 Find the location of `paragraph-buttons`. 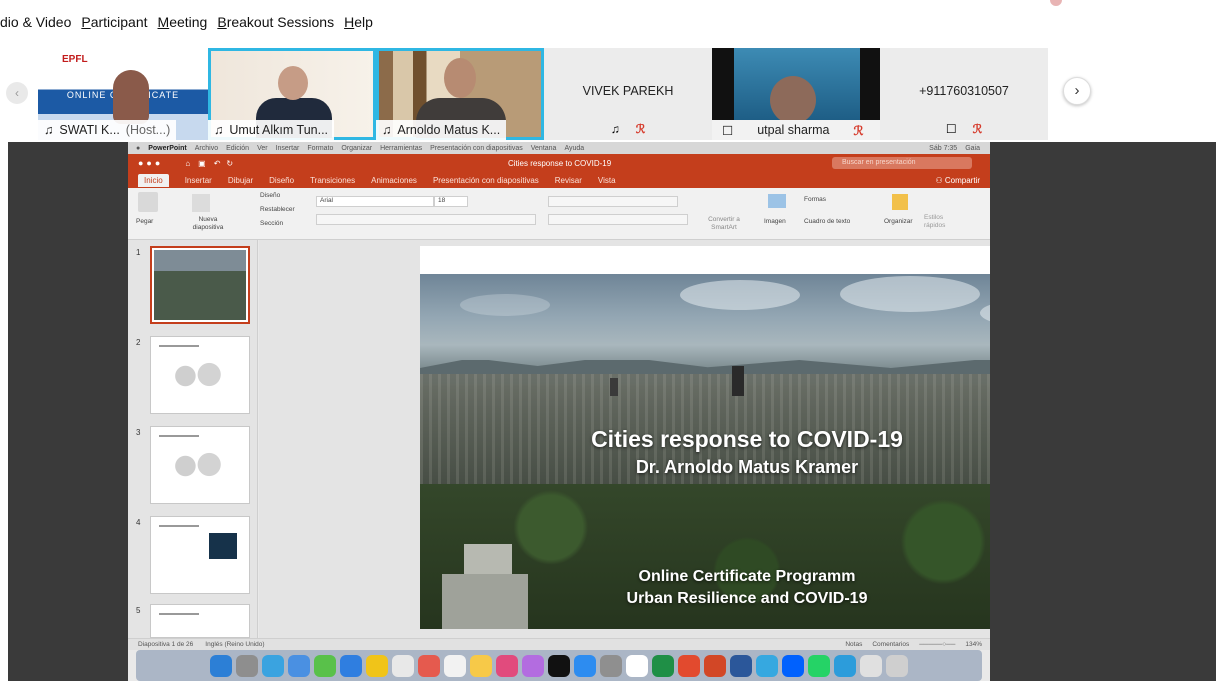

paragraph-buttons is located at coordinates (613, 201).